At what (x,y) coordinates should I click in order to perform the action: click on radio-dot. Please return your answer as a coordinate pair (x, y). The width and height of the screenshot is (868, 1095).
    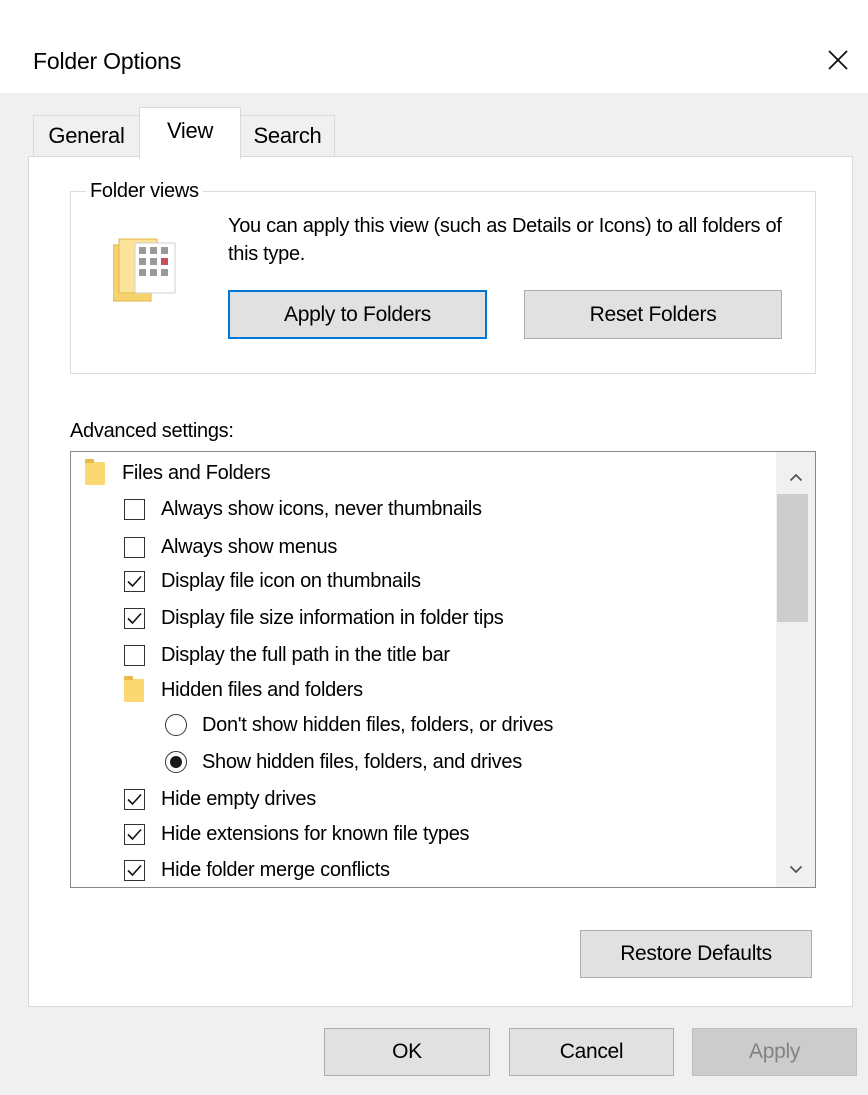
    Looking at the image, I should click on (176, 762).